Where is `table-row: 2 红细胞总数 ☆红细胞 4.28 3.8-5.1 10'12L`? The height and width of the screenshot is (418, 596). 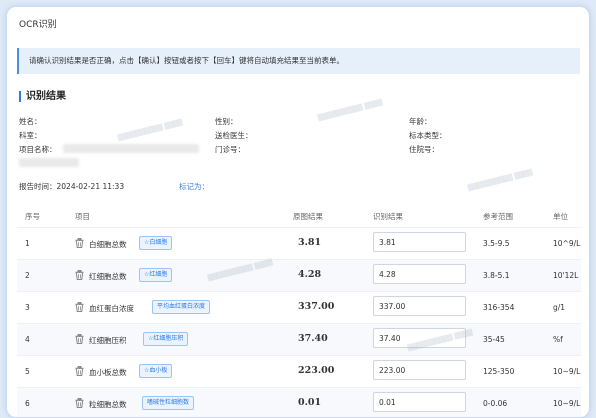
table-row: 2 红细胞总数 ☆红细胞 4.28 3.8-5.1 10'12L is located at coordinates (299, 275).